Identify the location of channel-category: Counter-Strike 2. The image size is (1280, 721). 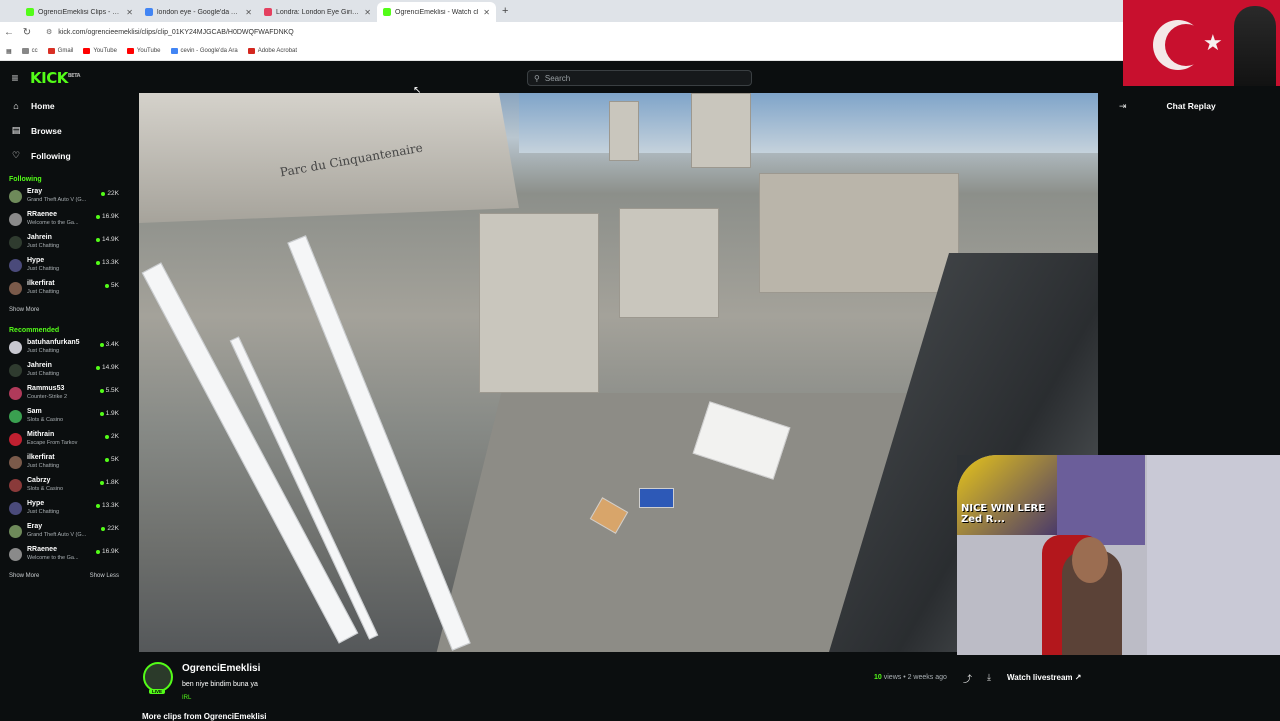
(47, 397).